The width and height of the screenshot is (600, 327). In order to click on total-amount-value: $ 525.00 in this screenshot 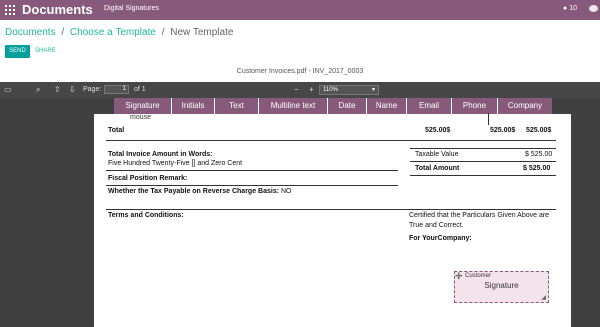, I will do `click(537, 168)`.